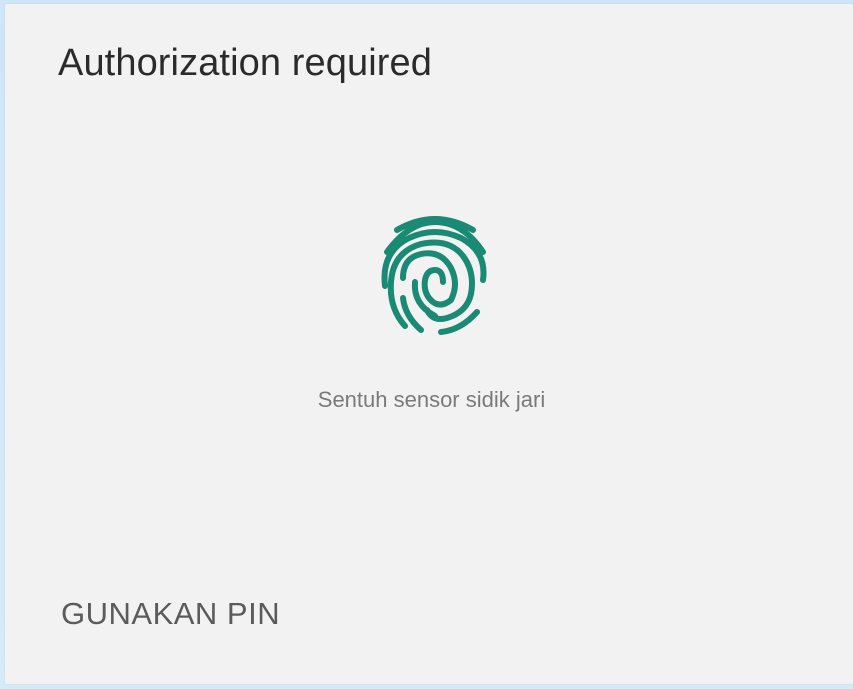 The height and width of the screenshot is (689, 853). What do you see at coordinates (434, 275) in the screenshot?
I see `fingerprint-icon` at bounding box center [434, 275].